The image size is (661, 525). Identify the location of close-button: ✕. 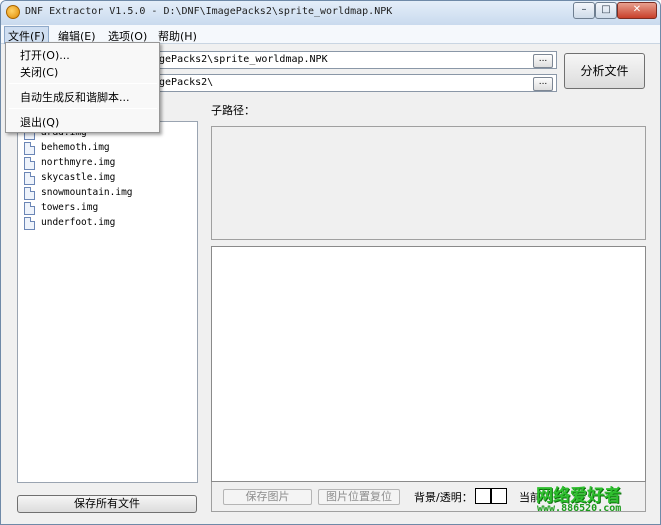
(637, 10).